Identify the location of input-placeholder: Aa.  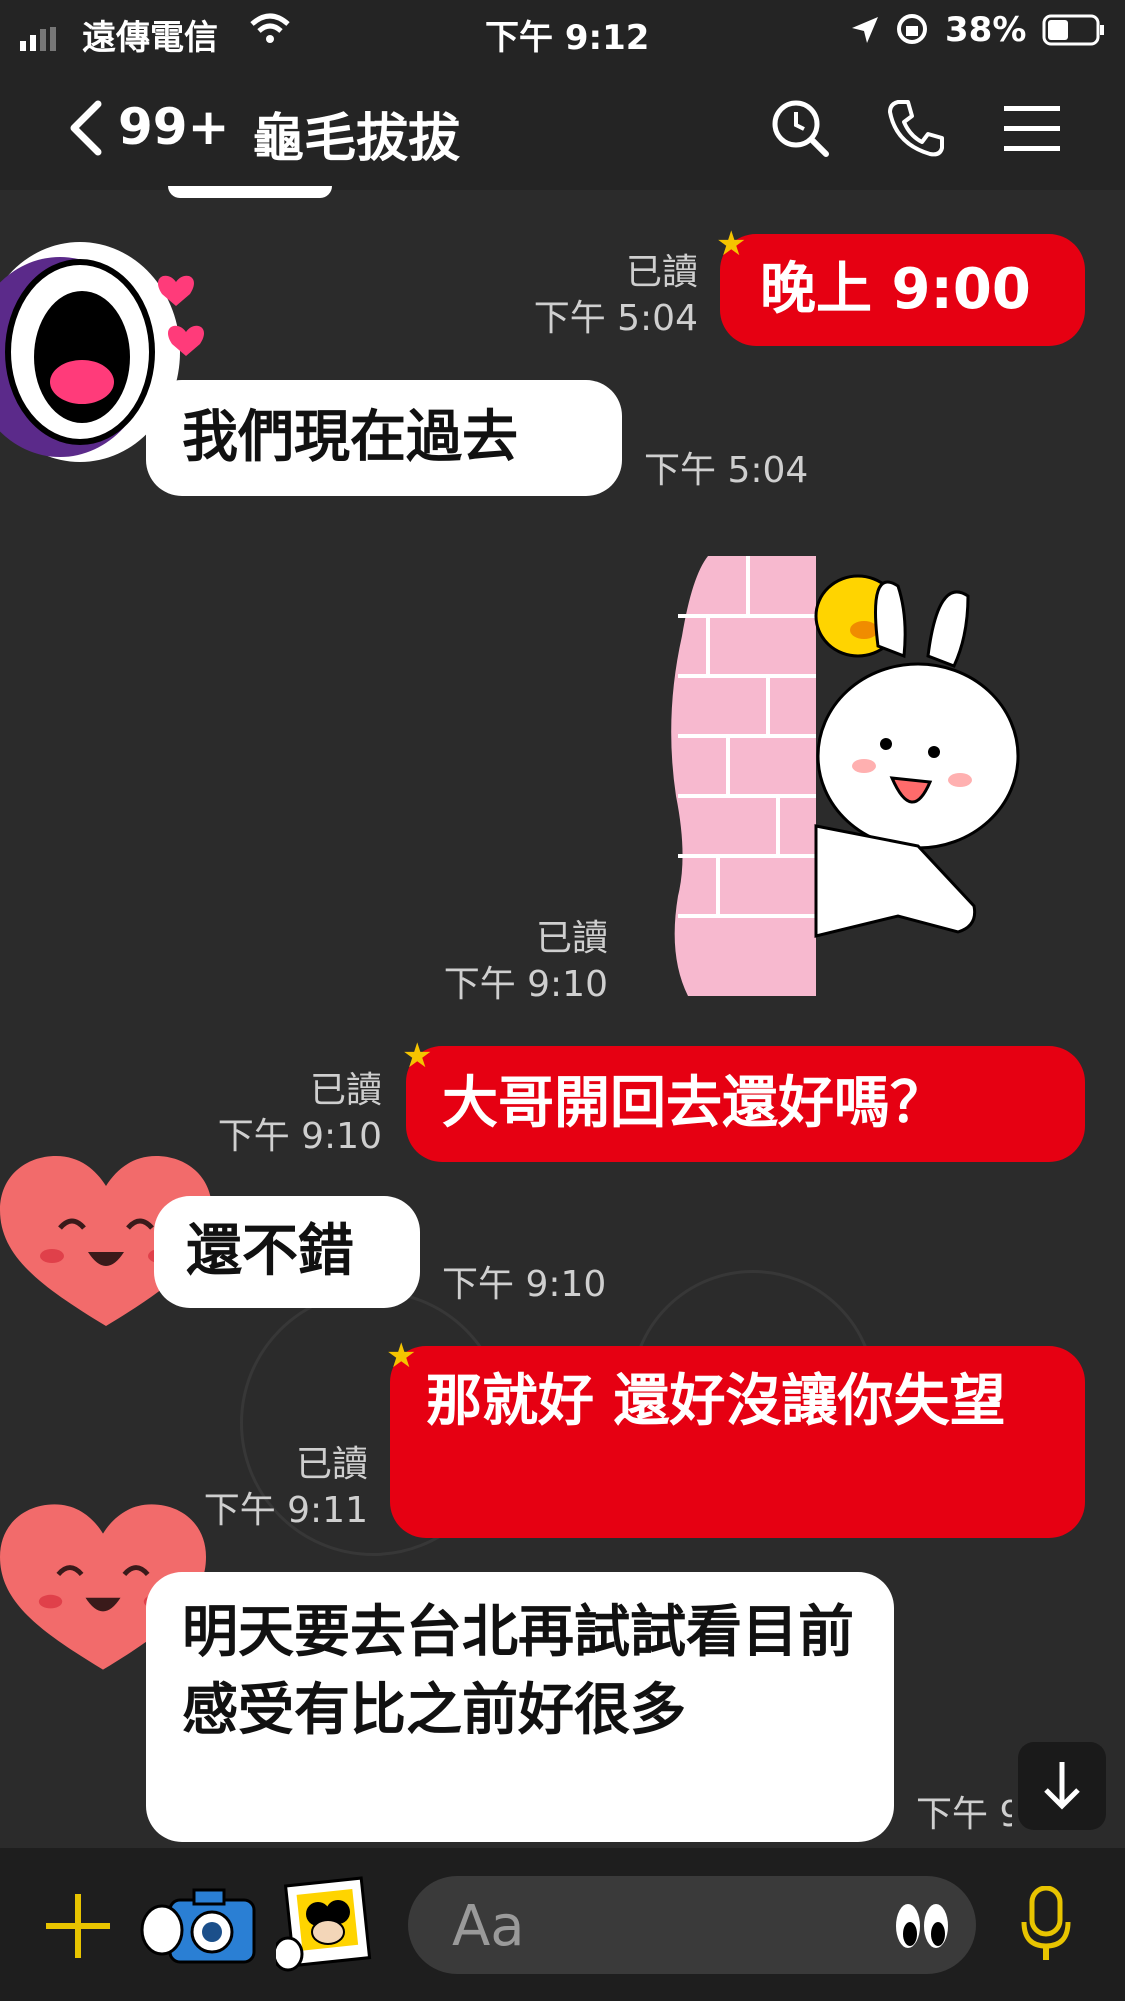
(488, 1926).